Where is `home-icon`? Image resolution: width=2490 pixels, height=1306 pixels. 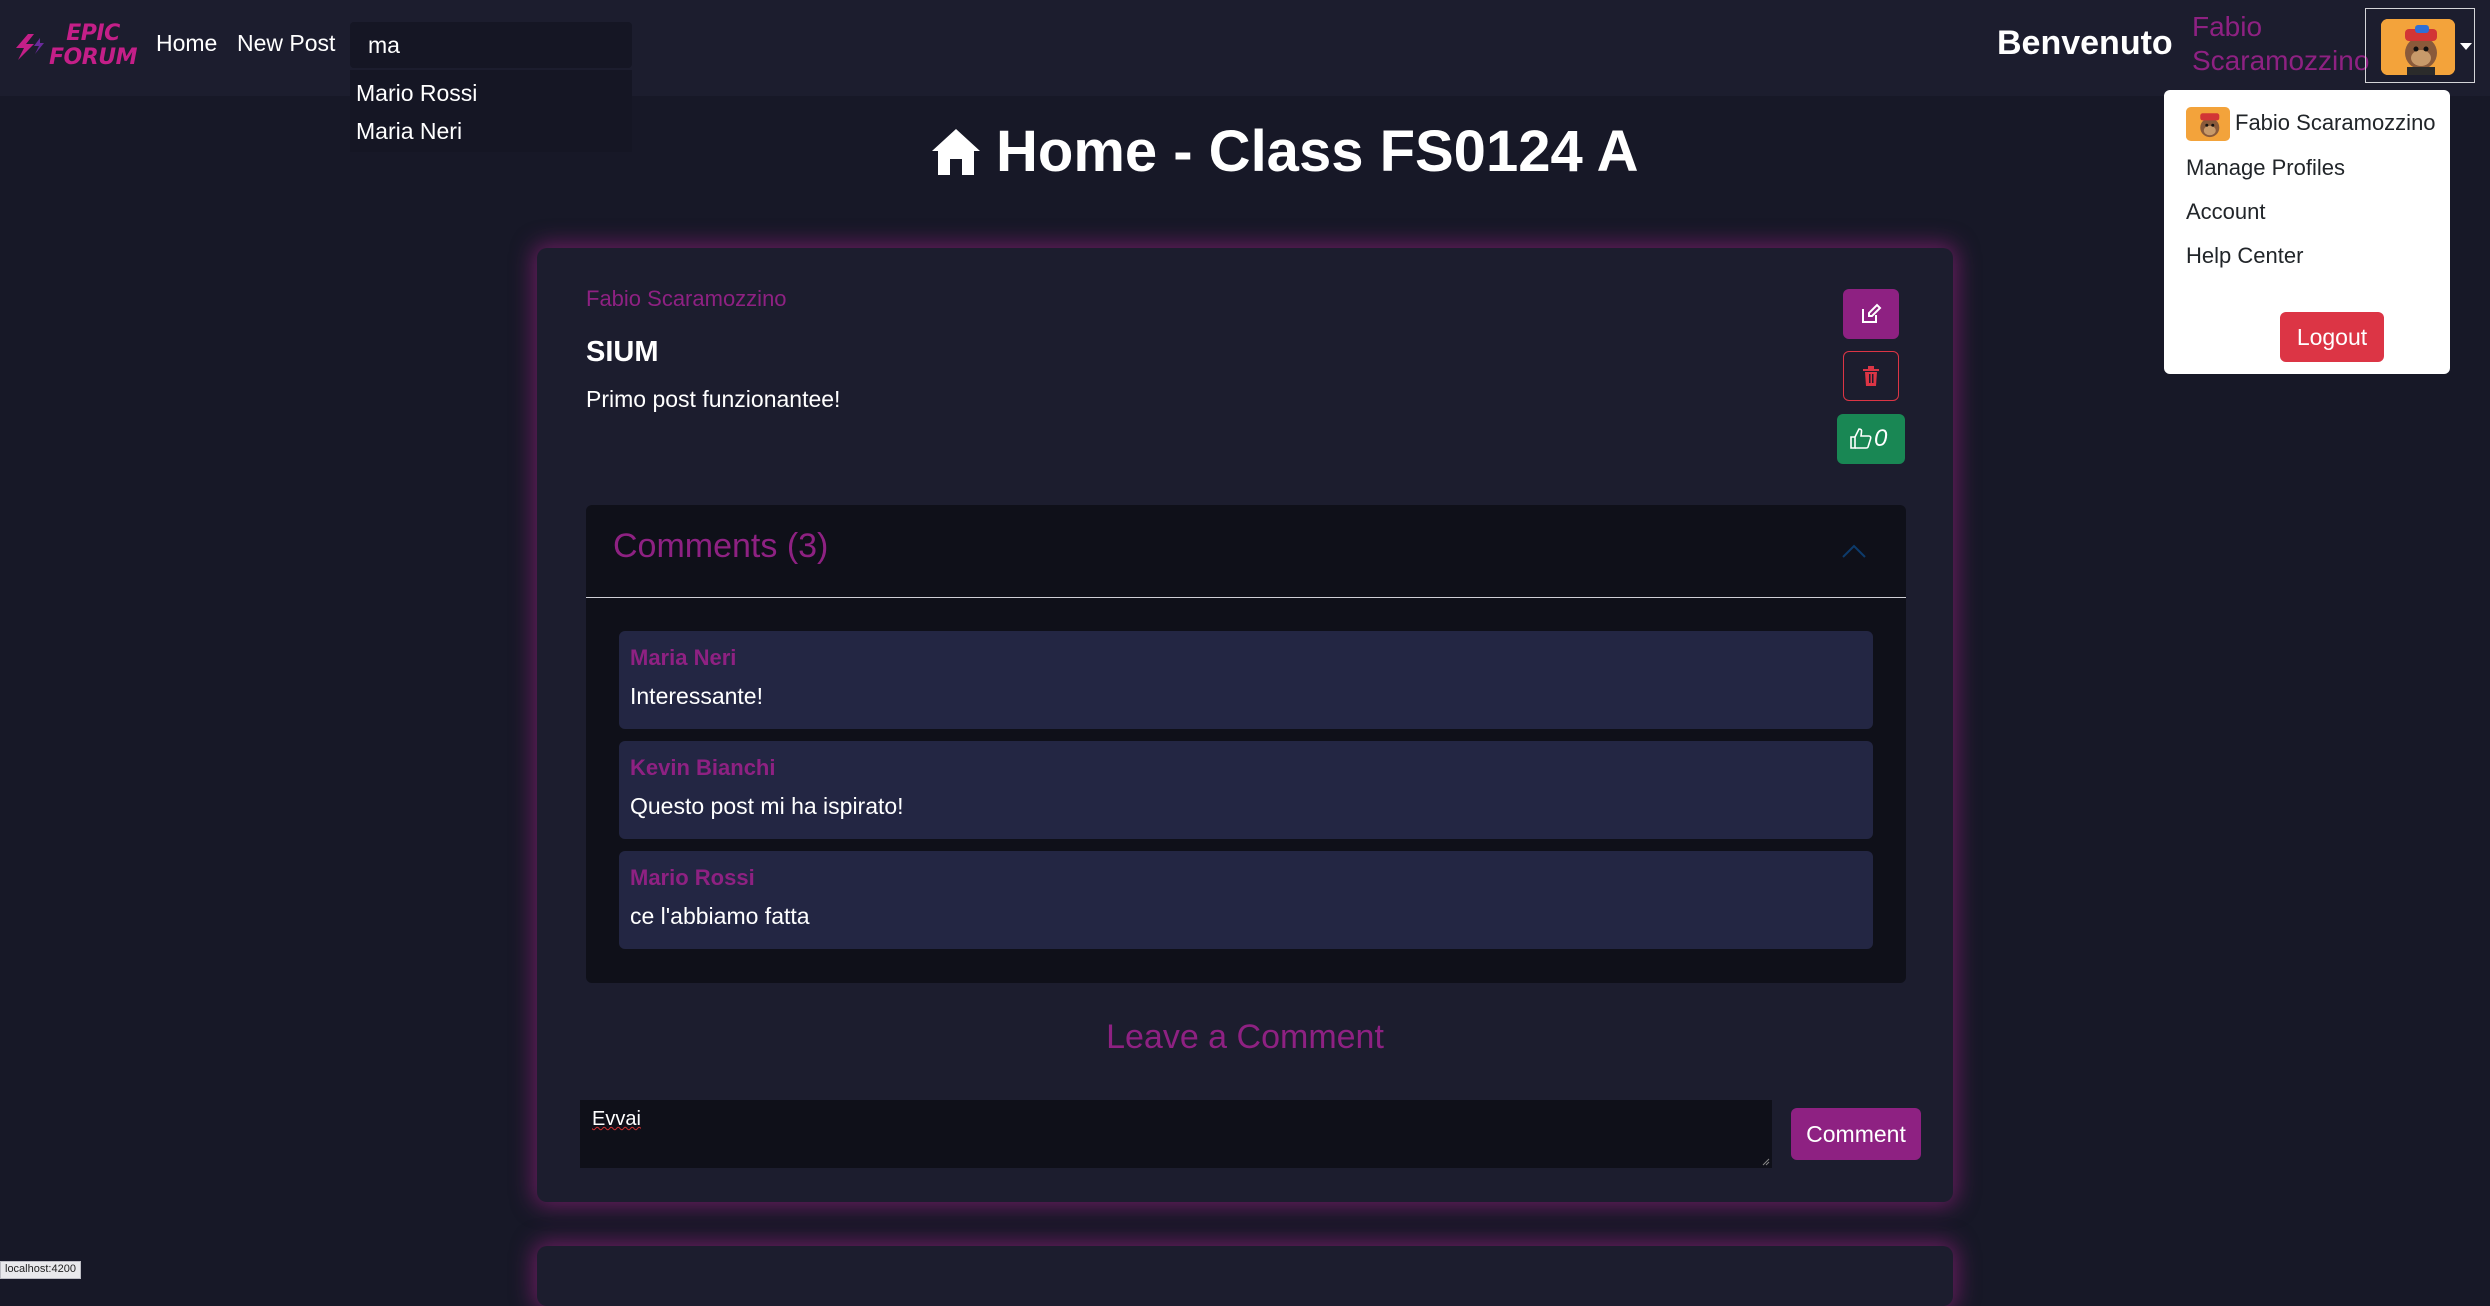 home-icon is located at coordinates (956, 152).